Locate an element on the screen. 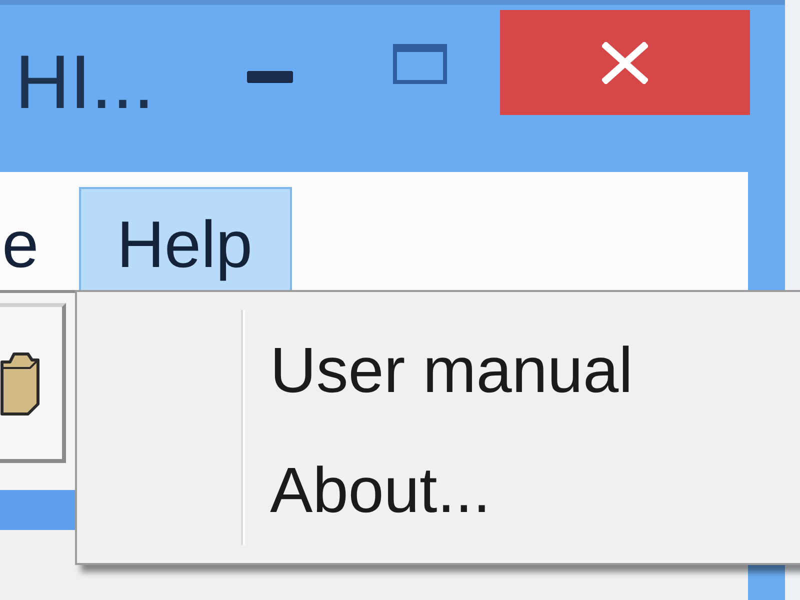 The image size is (800, 600). toolbar-button is located at coordinates (33, 383).